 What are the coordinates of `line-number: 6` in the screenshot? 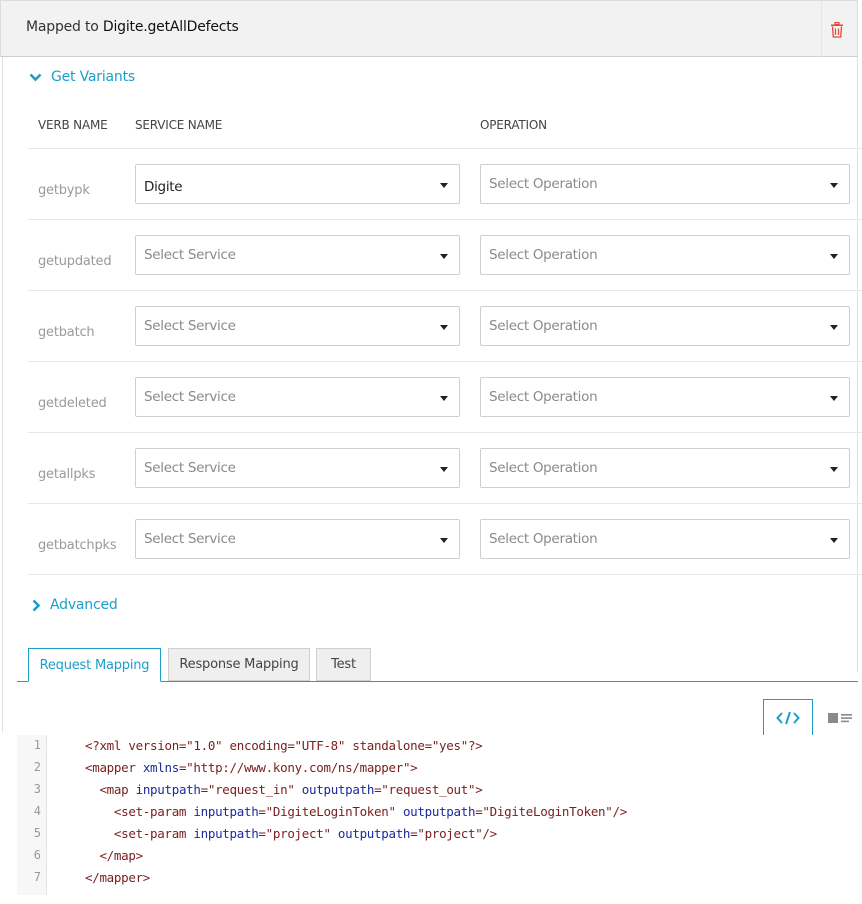 It's located at (37, 855).